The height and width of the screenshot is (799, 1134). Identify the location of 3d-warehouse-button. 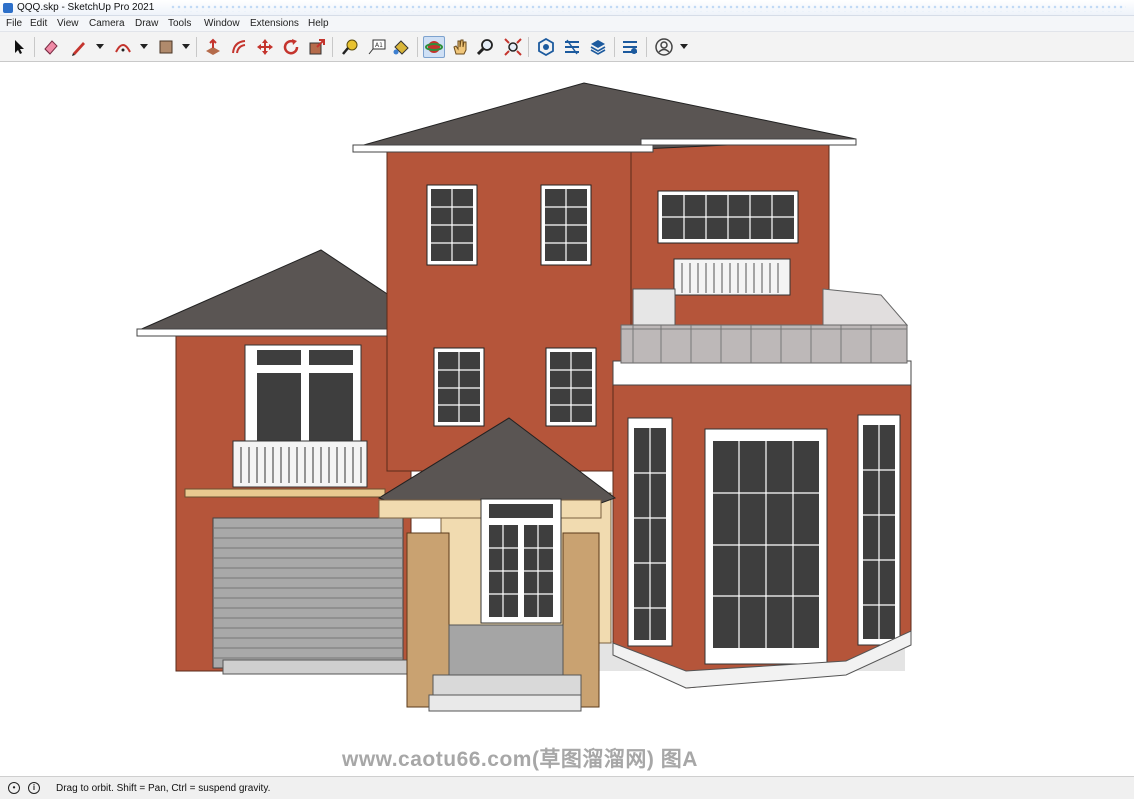
(546, 47).